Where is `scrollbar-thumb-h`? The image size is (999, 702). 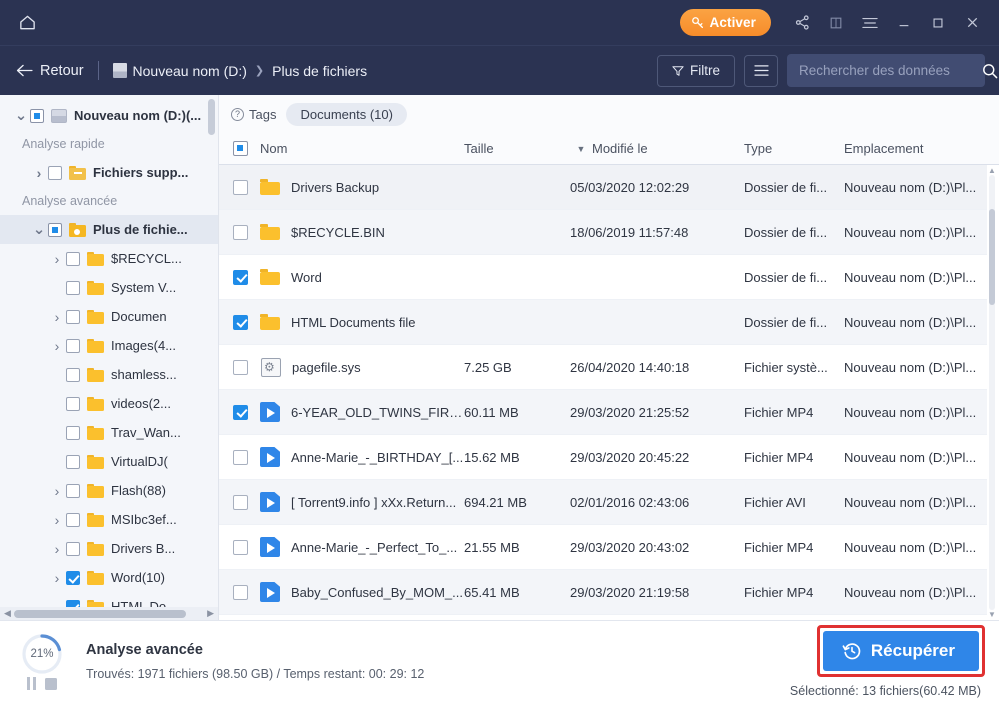 scrollbar-thumb-h is located at coordinates (100, 613).